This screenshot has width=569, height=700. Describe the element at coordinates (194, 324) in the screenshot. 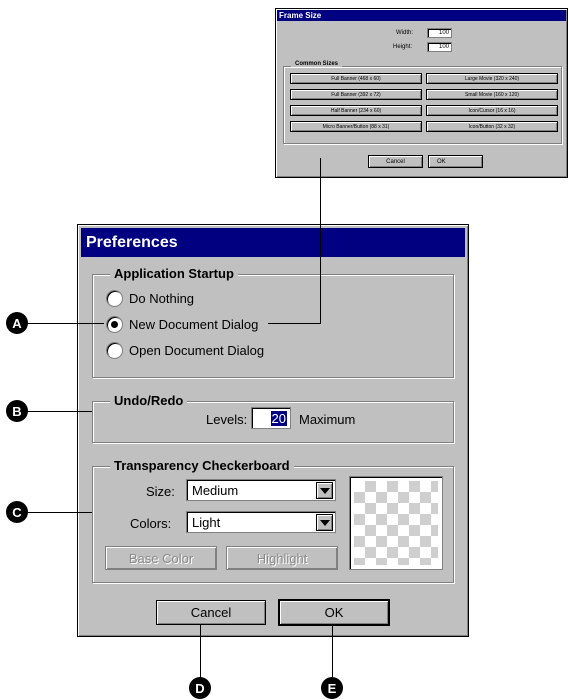

I see `option-new-document-label: New Document Dialog` at that location.